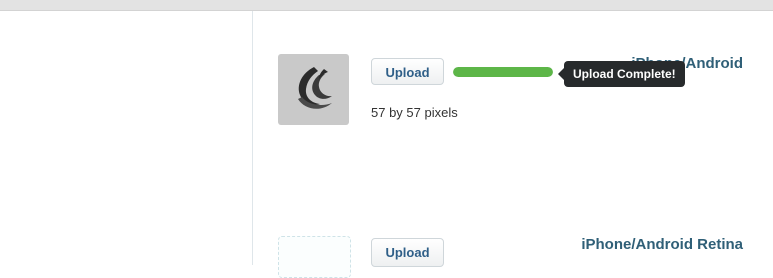 The height and width of the screenshot is (278, 773). I want to click on uploaded-image-thumbnail, so click(313, 89).